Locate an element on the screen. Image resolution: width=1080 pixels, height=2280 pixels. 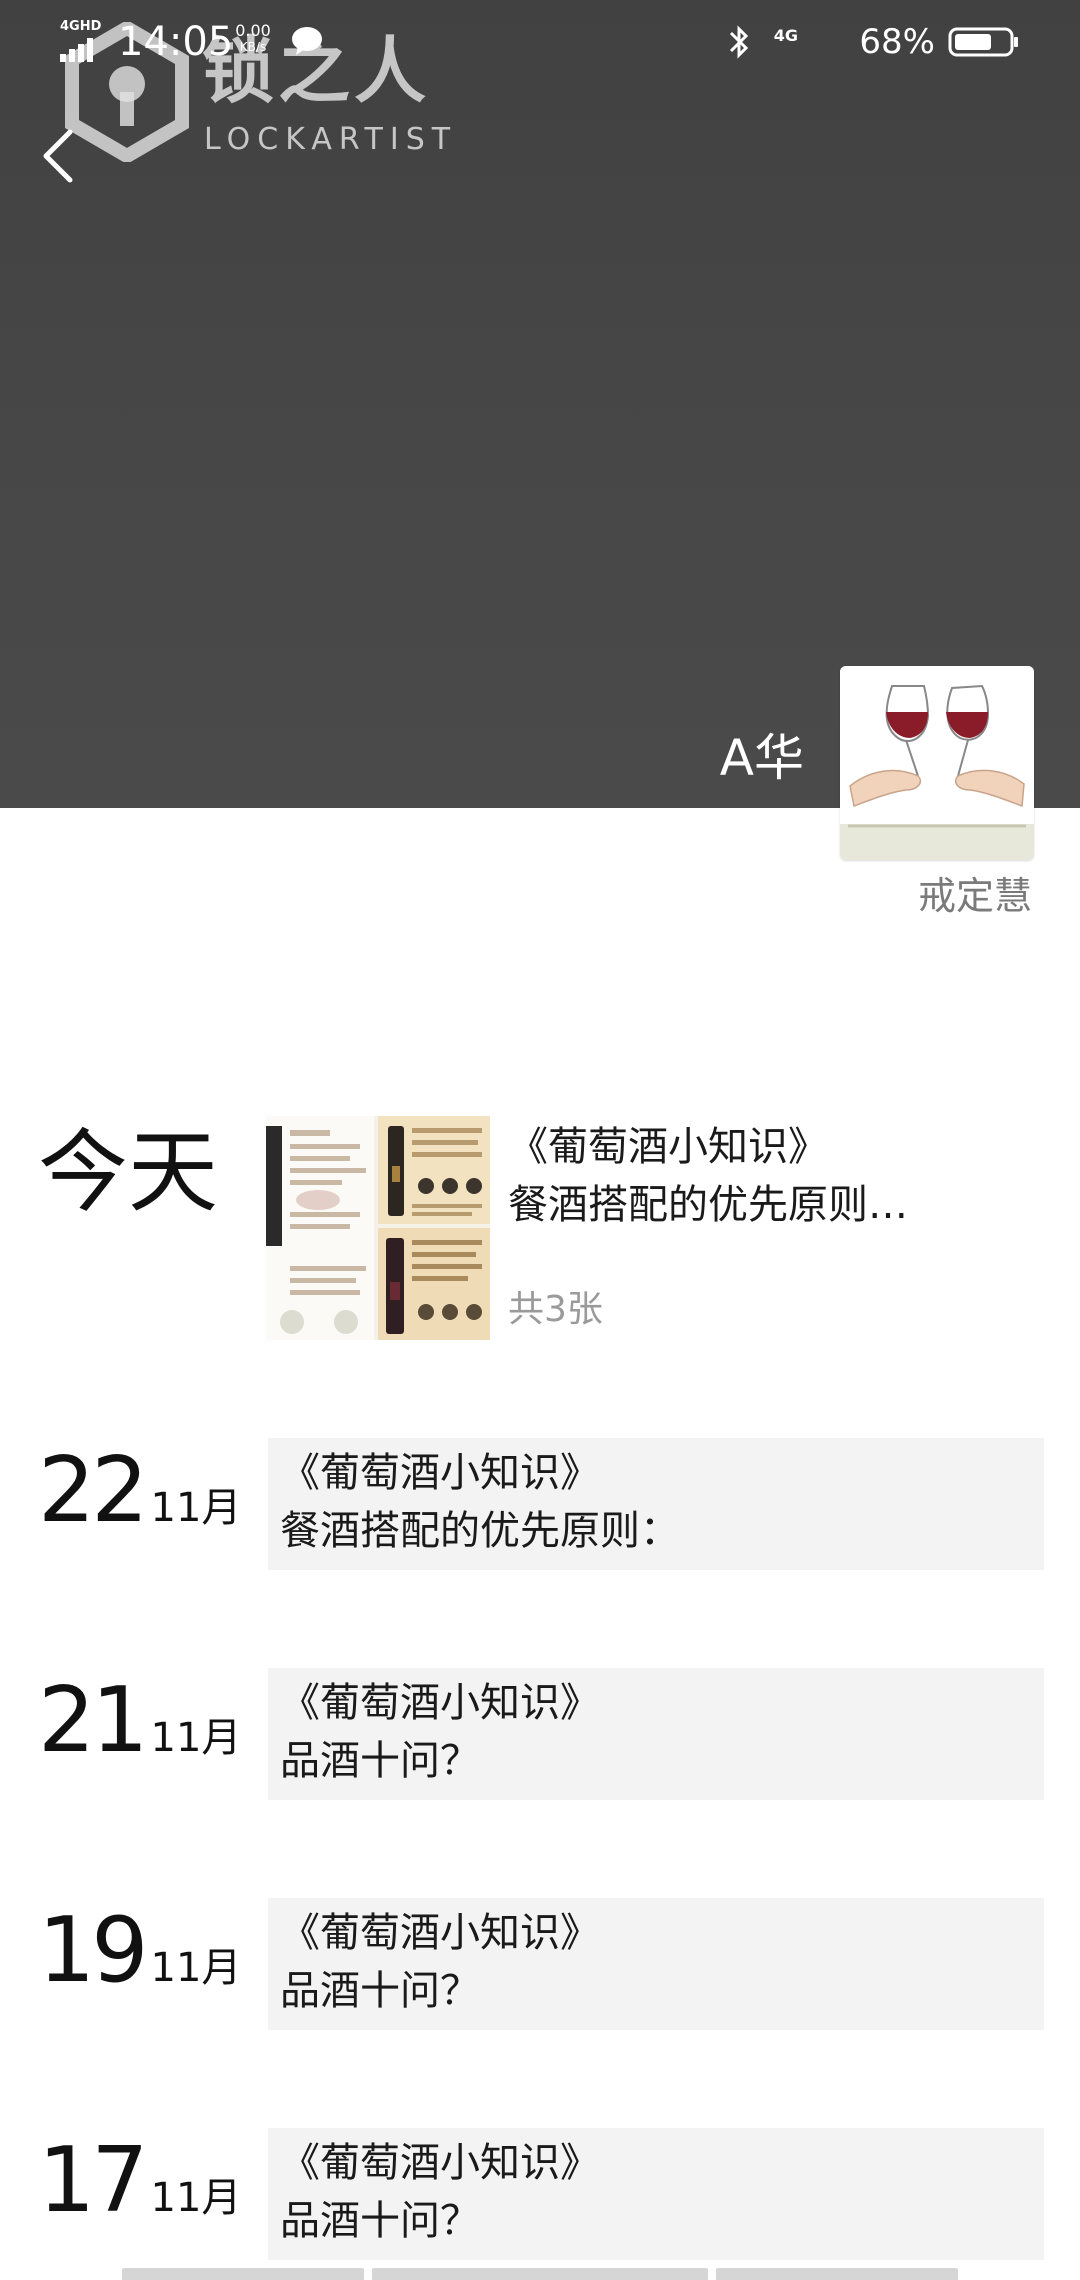
profile-signature: 戒定慧 is located at coordinates (974, 896).